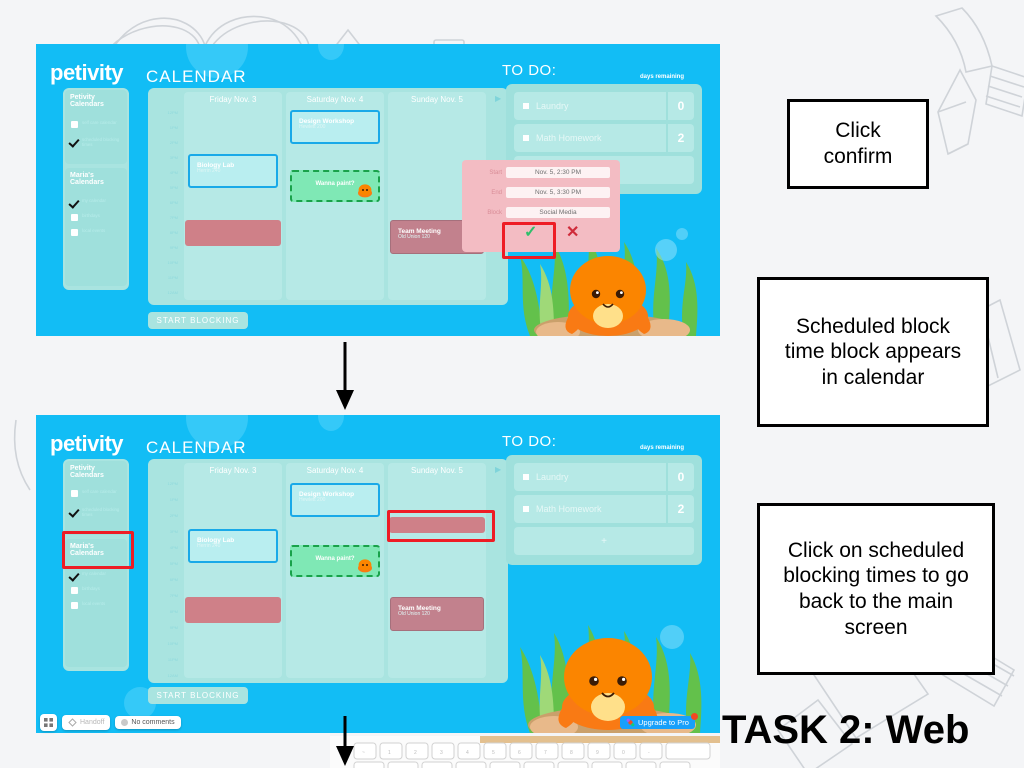  Describe the element at coordinates (87, 101) in the screenshot. I see `sidebar-section-title: Petivity Calendars` at that location.